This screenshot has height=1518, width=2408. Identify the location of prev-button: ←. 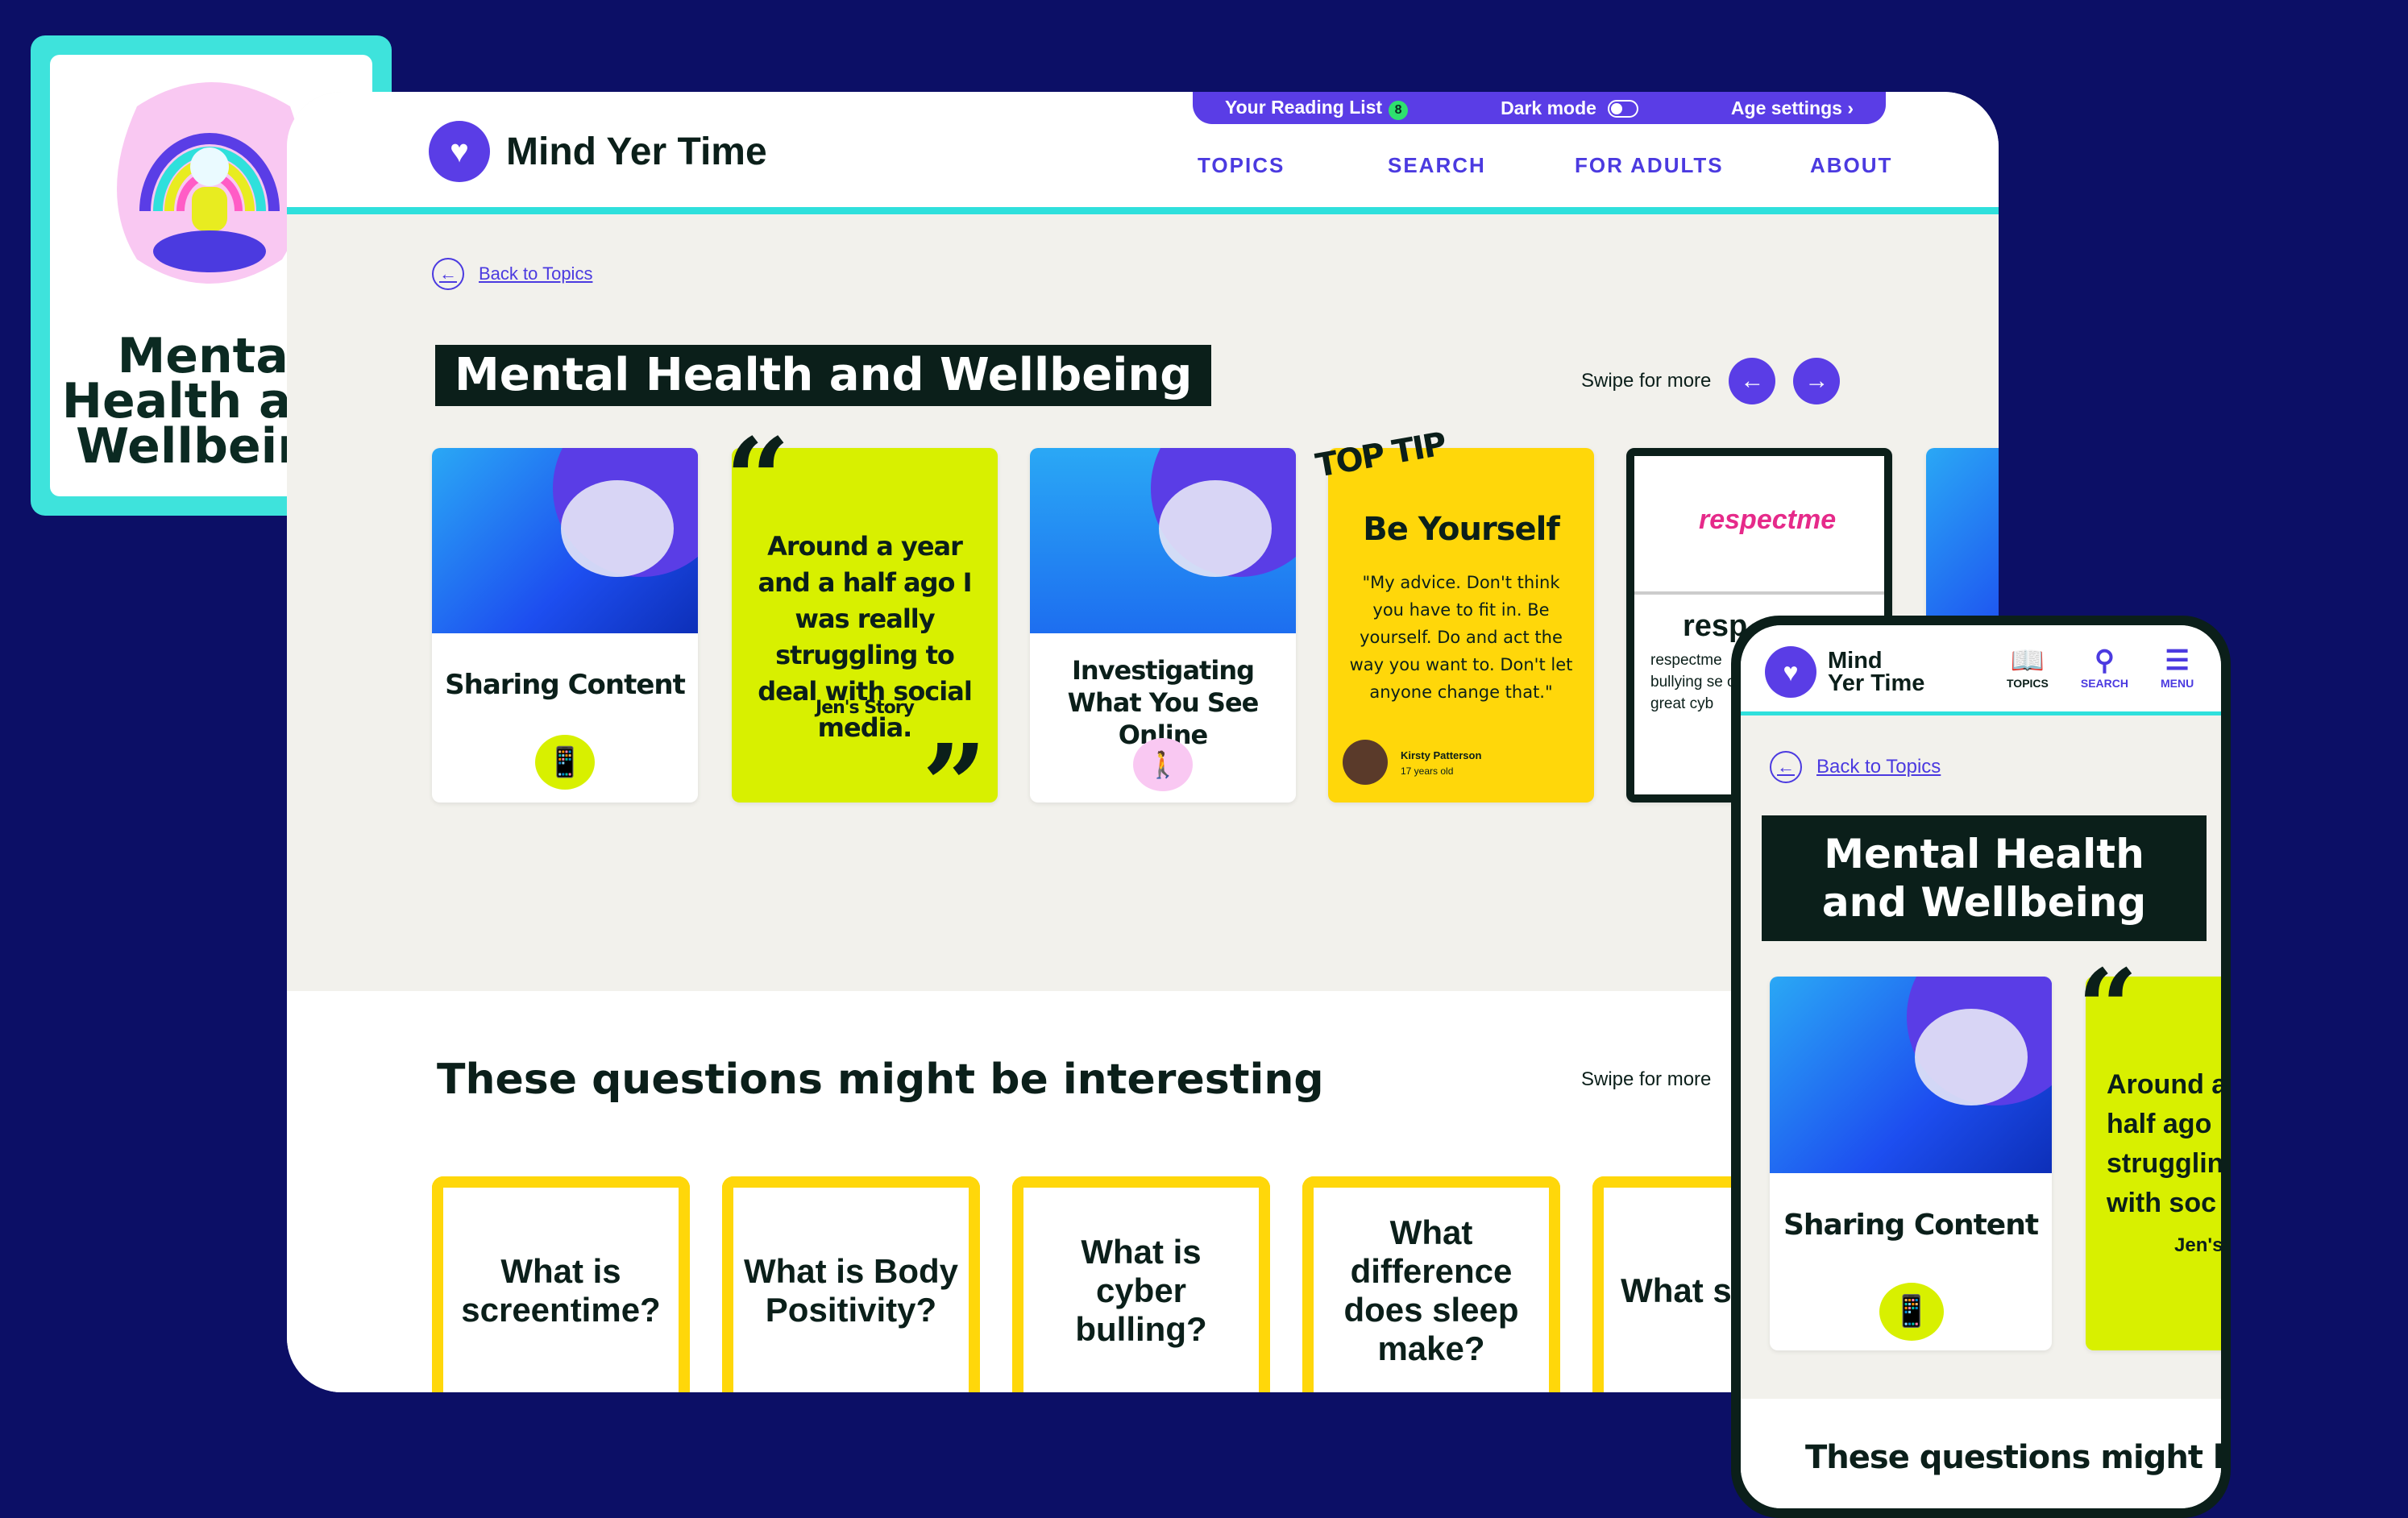
(1753, 381).